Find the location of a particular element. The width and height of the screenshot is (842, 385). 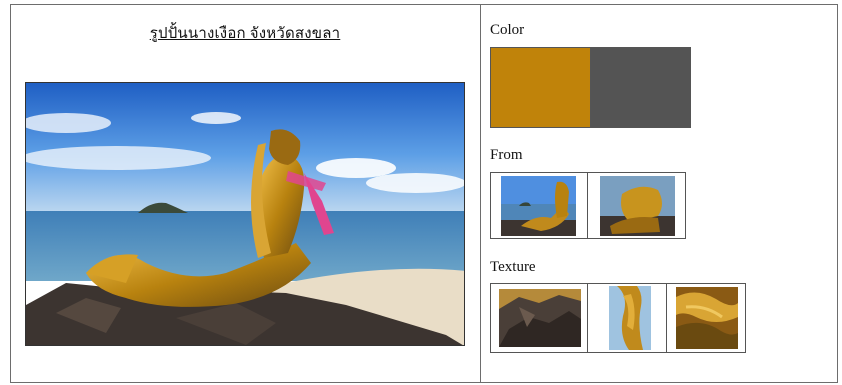

mermaid-head-crop is located at coordinates (637, 206).